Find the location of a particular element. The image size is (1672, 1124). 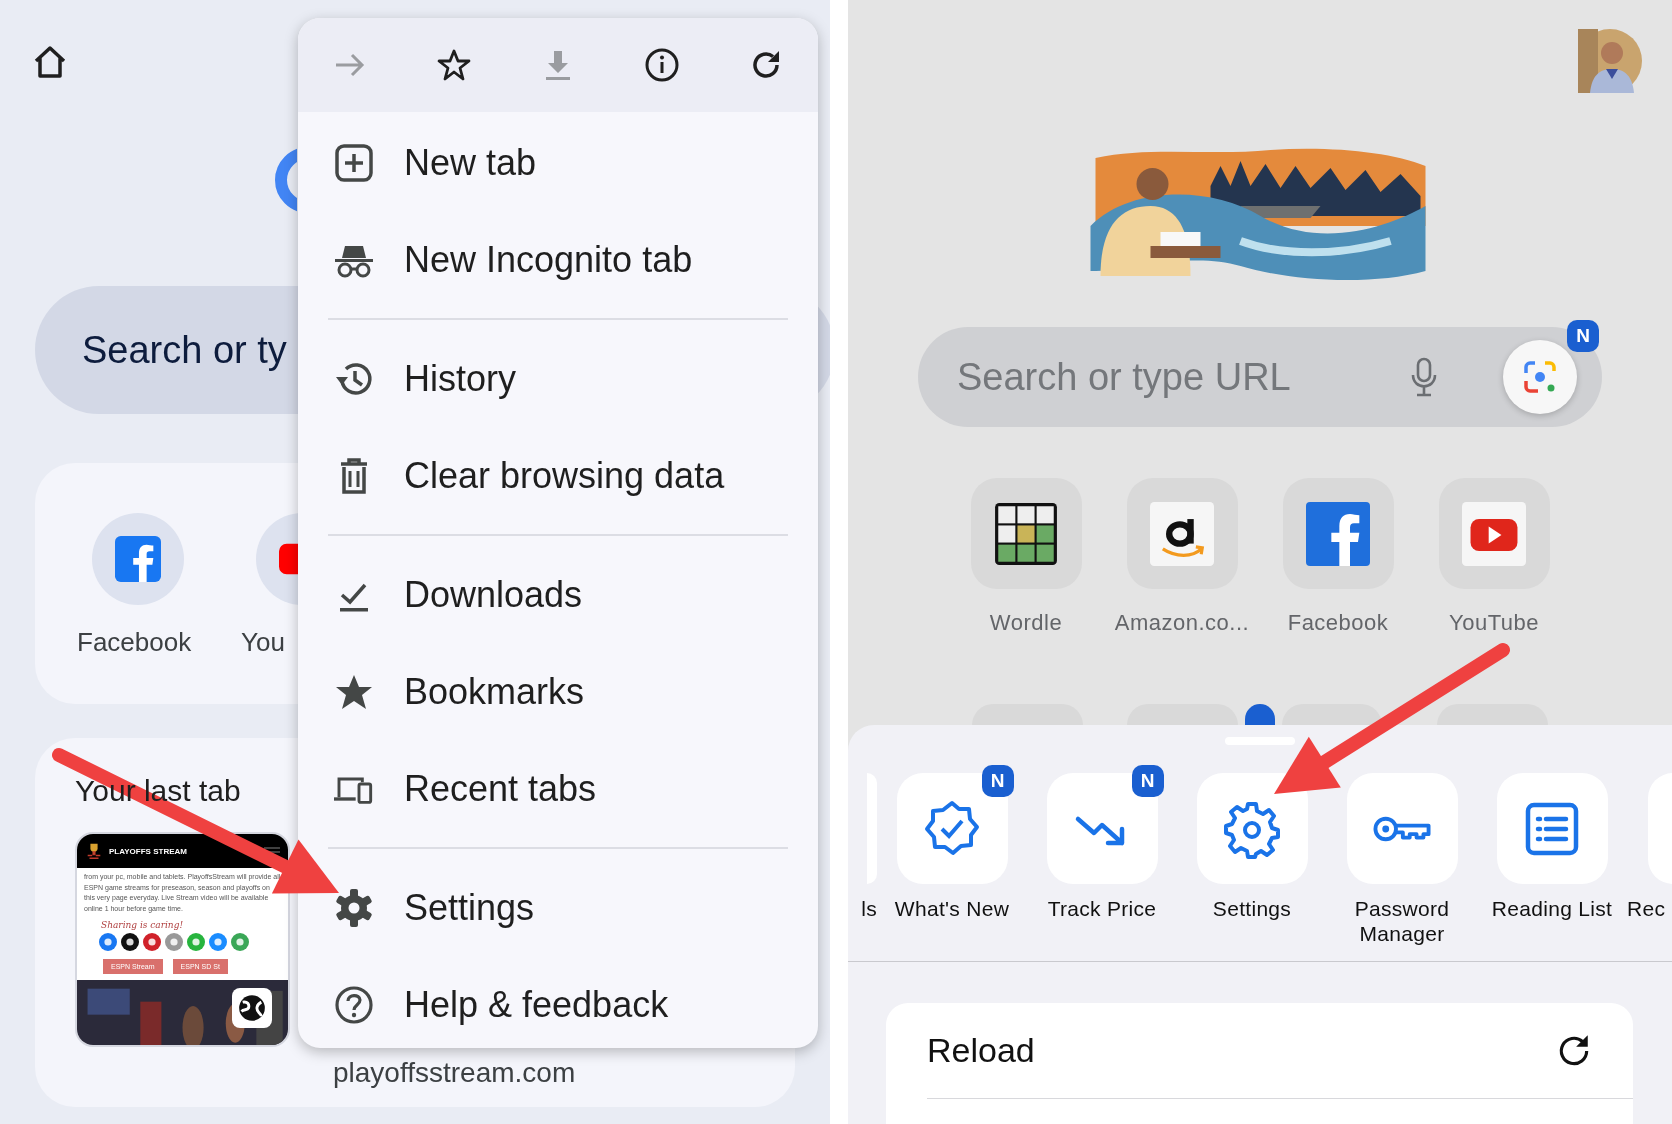

action-label: Rec is located at coordinates (1646, 908).